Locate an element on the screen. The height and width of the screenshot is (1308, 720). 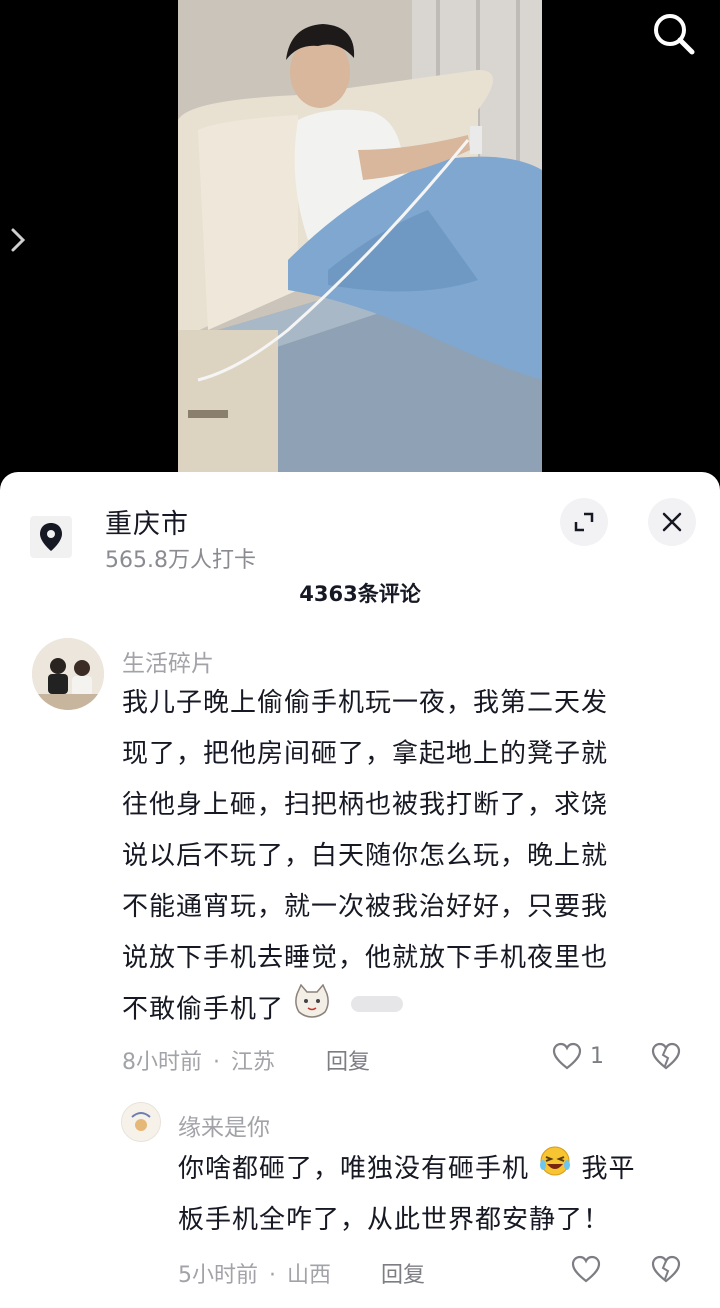
like-count: 1 is located at coordinates (597, 1056).